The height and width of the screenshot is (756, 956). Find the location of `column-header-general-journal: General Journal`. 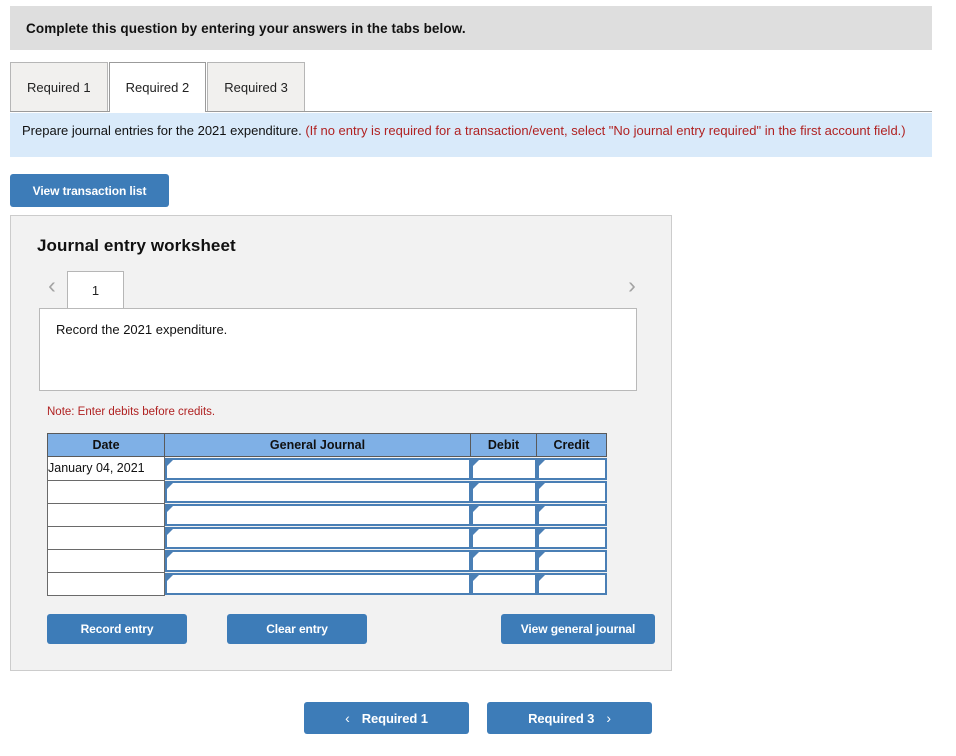

column-header-general-journal: General Journal is located at coordinates (317, 445).